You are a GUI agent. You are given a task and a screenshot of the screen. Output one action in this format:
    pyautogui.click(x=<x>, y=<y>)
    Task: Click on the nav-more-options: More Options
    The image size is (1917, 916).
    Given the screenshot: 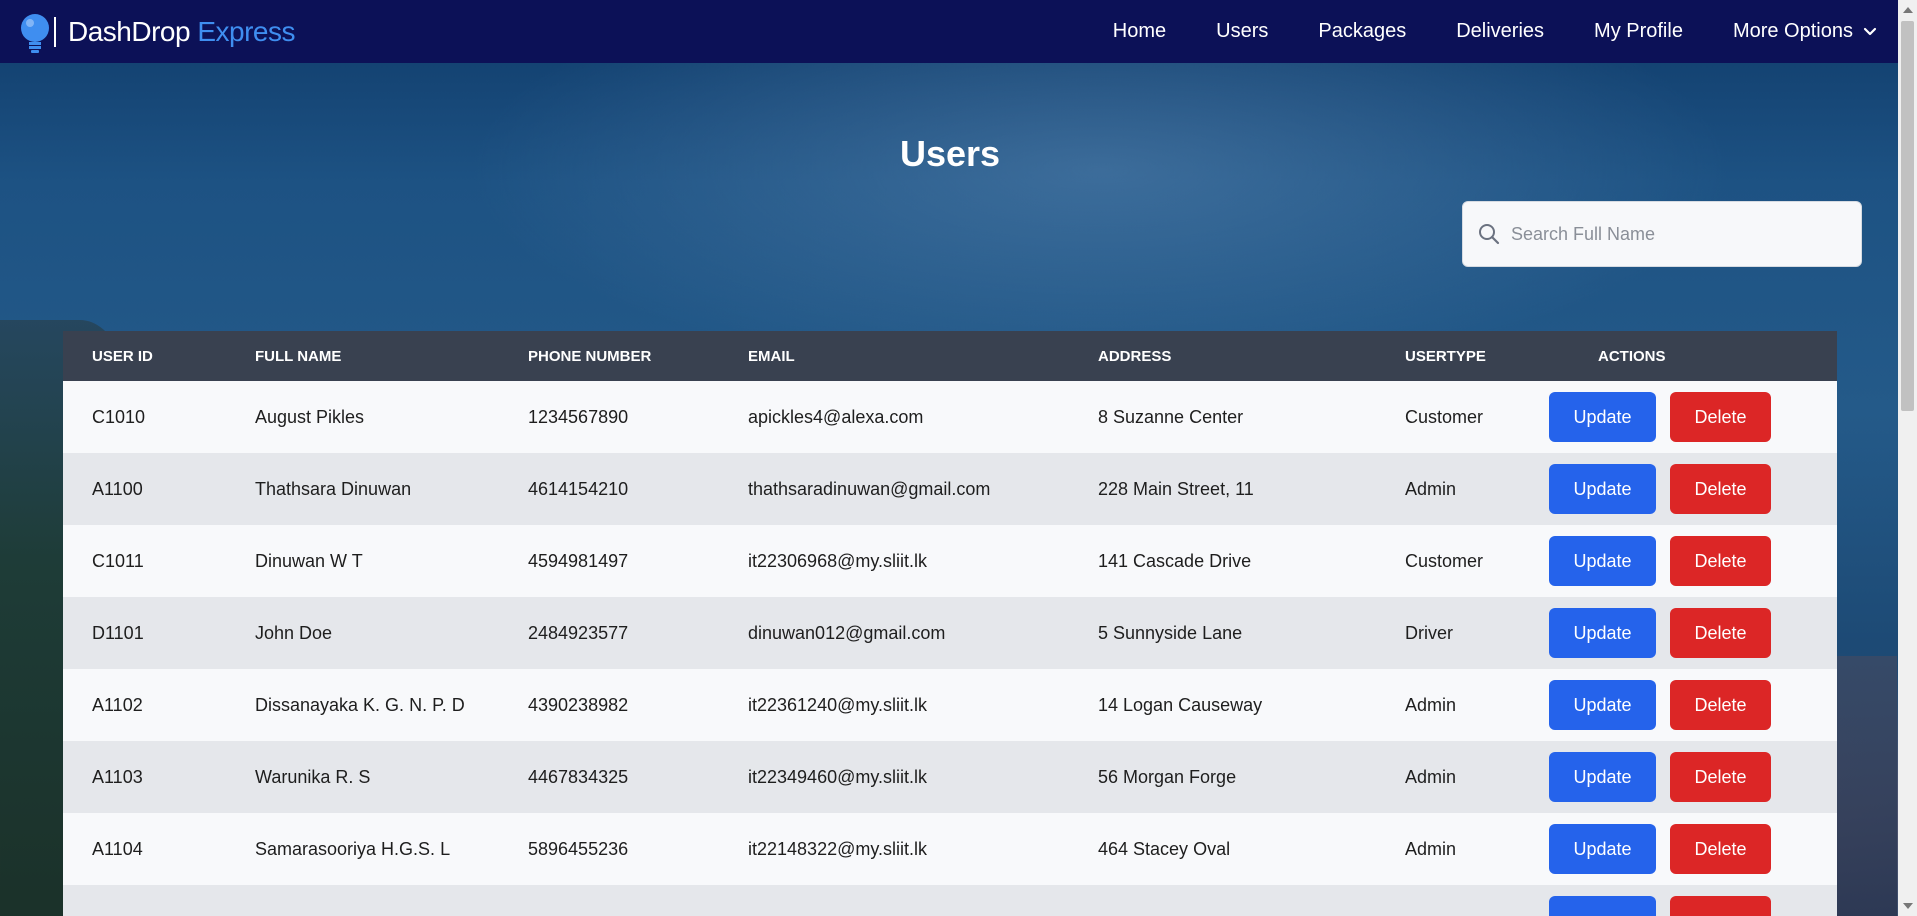 What is the action you would take?
    pyautogui.click(x=1805, y=31)
    